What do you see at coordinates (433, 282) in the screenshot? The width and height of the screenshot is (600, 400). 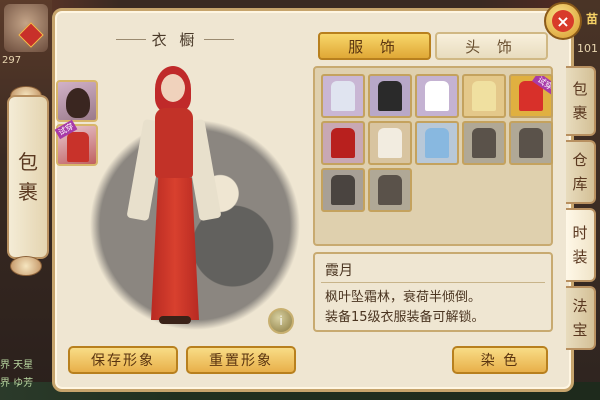 I see `divider` at bounding box center [433, 282].